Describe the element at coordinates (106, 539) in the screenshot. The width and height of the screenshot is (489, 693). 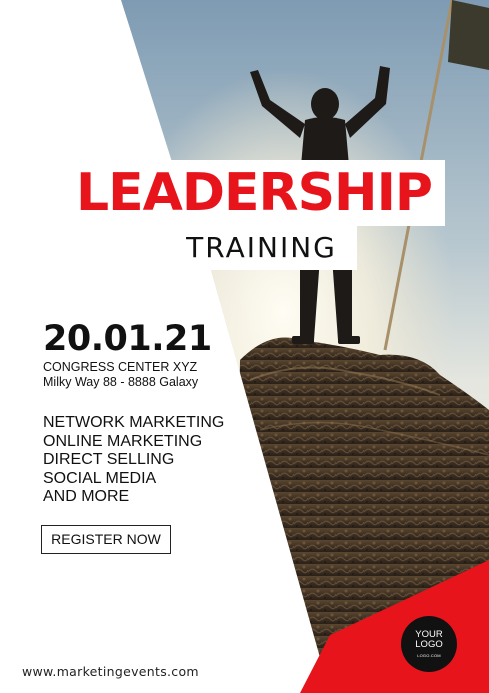
I see `register-button: REGISTER NOW` at that location.